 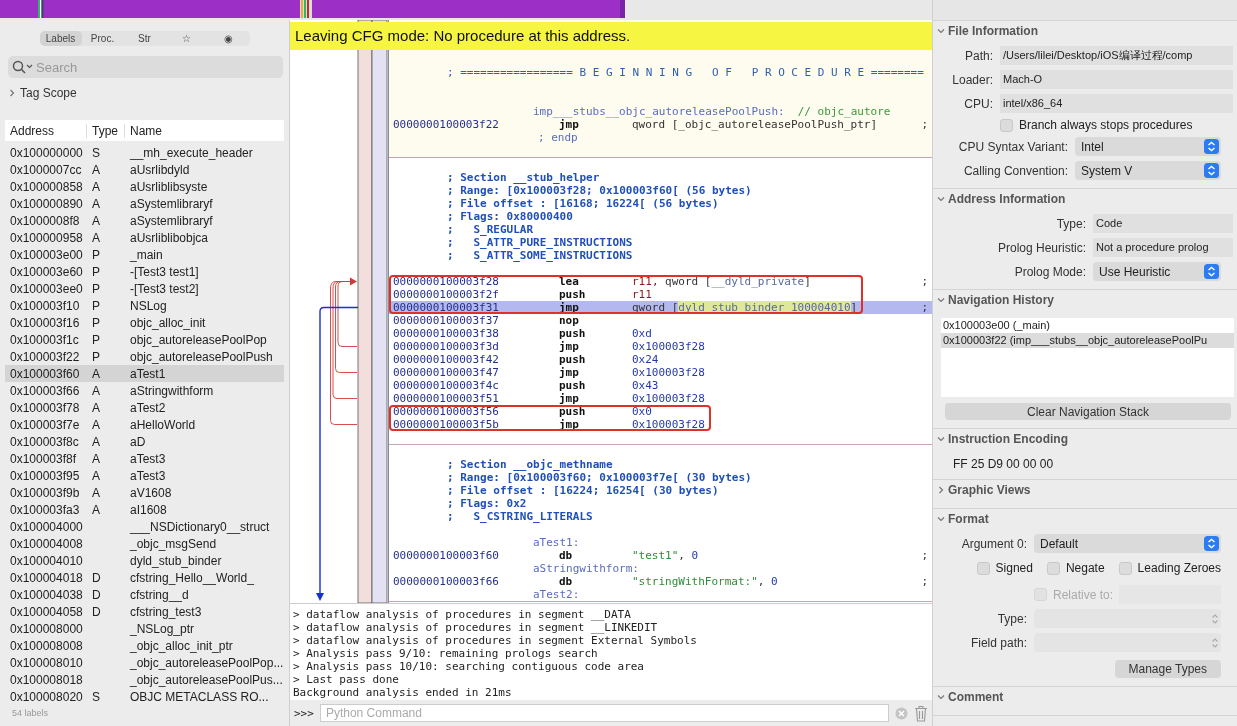 What do you see at coordinates (1116, 79) in the screenshot?
I see `value-field: Mach-O` at bounding box center [1116, 79].